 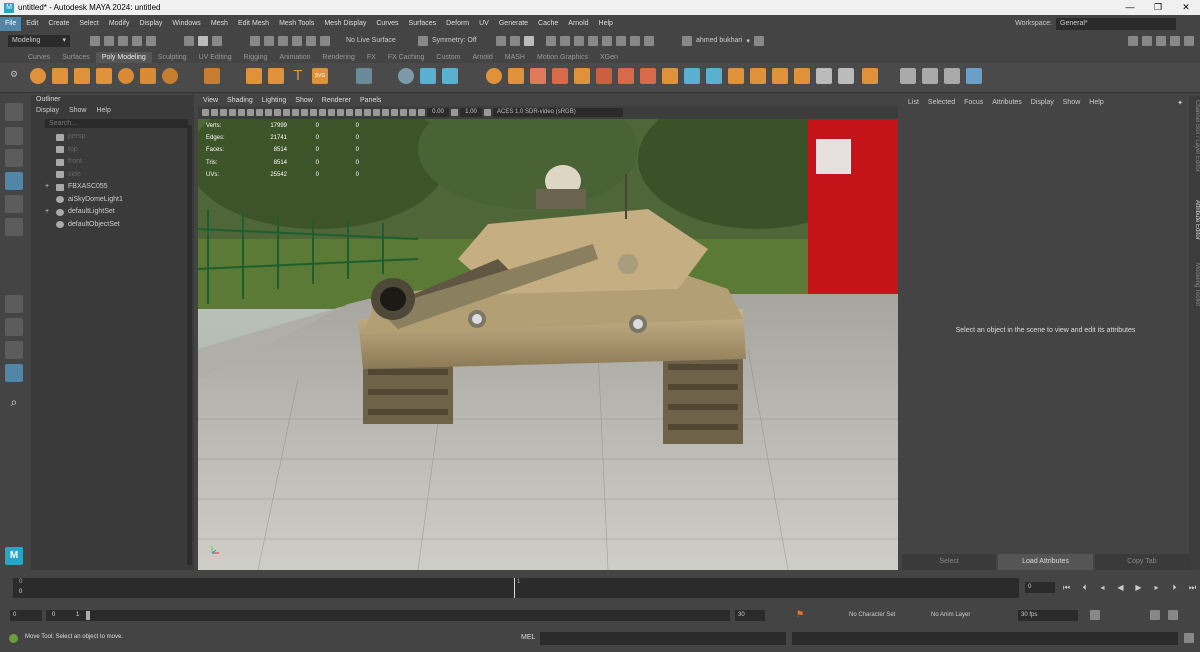 What do you see at coordinates (750, 615) in the screenshot?
I see `animation-end-field: 30` at bounding box center [750, 615].